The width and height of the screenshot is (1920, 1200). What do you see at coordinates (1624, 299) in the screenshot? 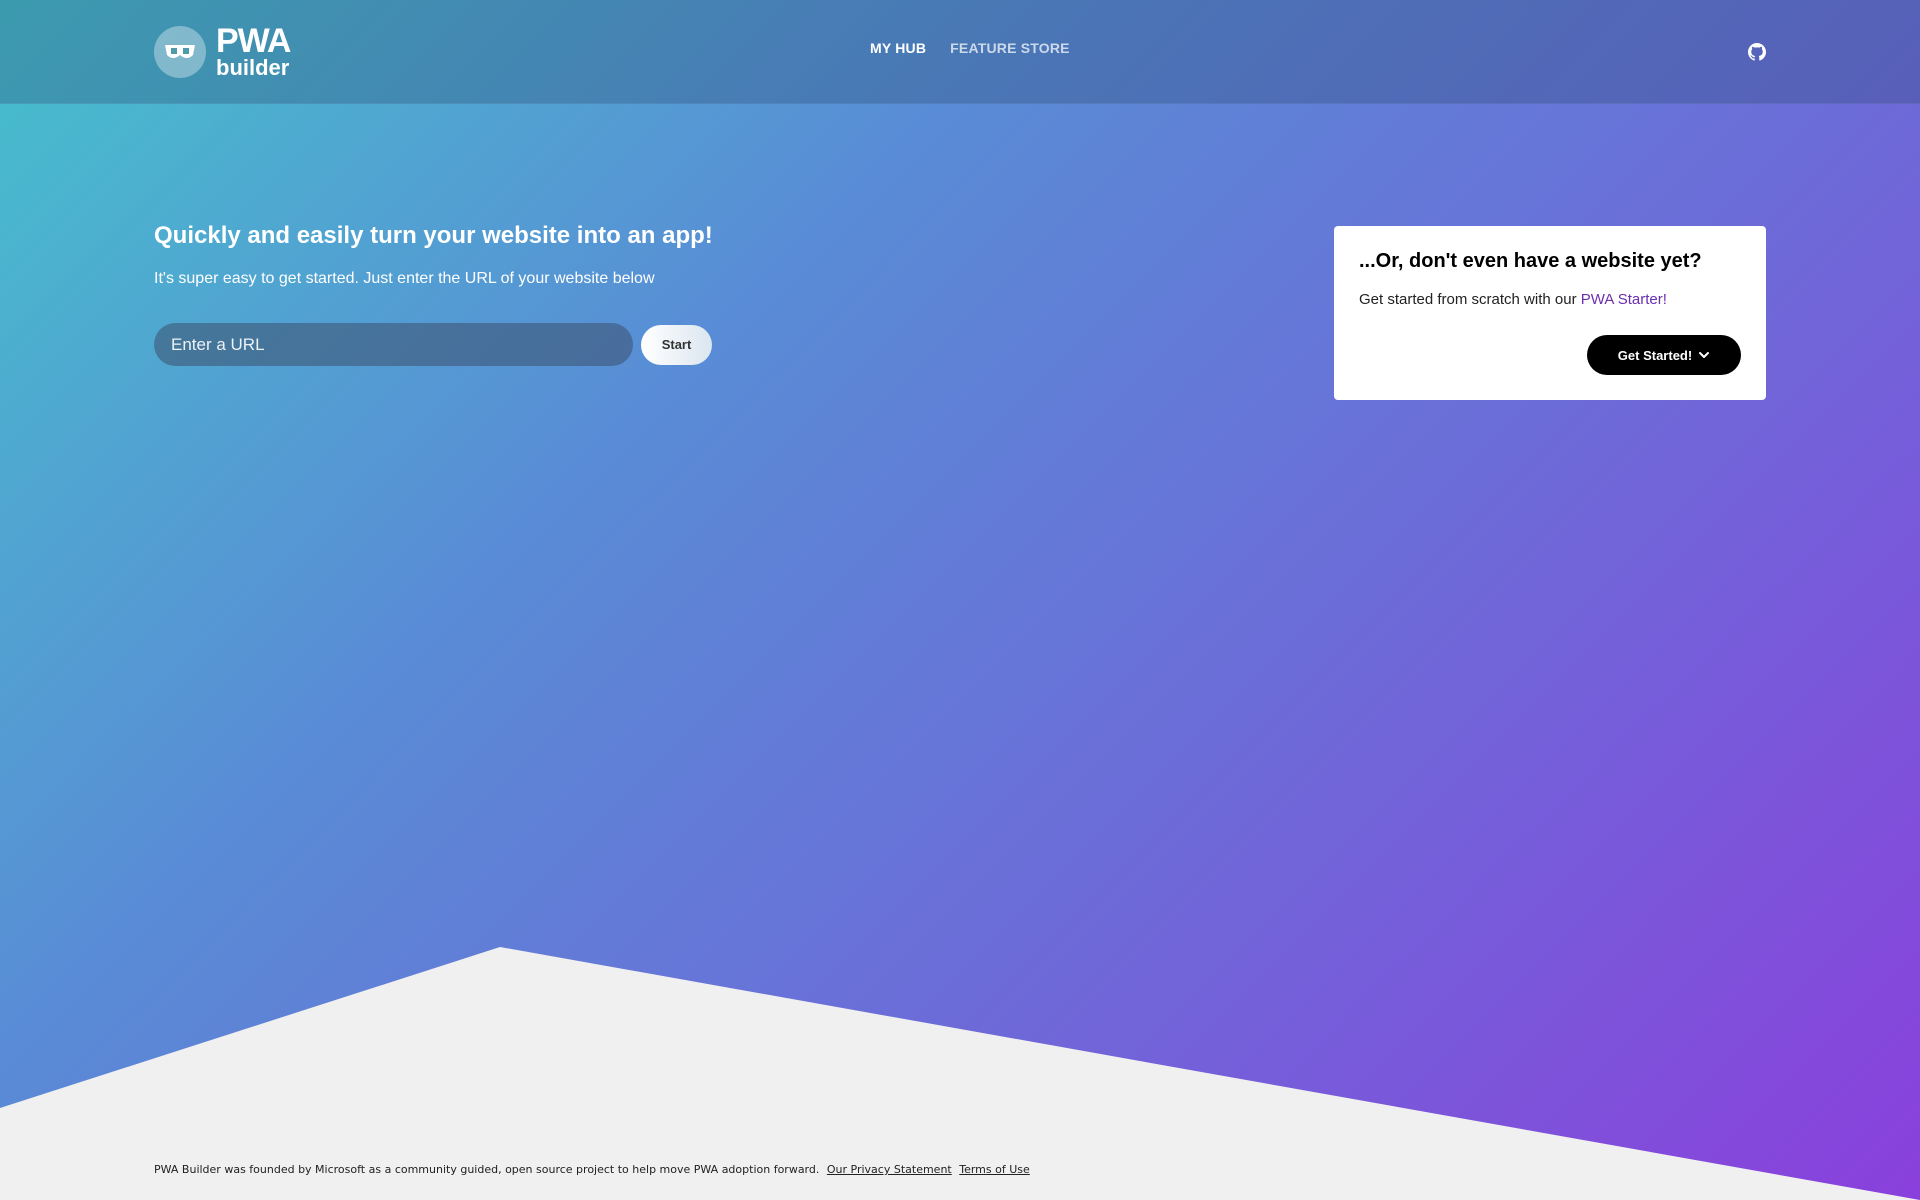
I see `pwa-starter-link: PWA Starter!` at bounding box center [1624, 299].